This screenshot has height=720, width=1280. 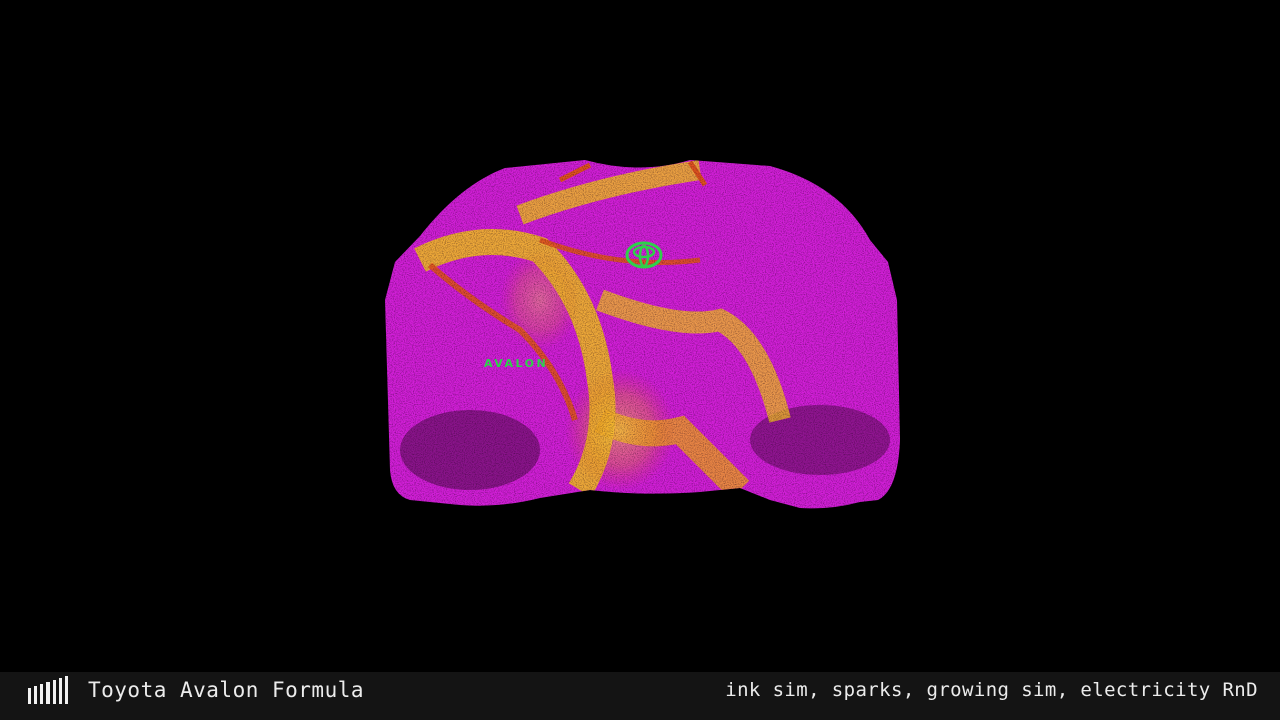 What do you see at coordinates (48, 690) in the screenshot?
I see `studio-bars-icon` at bounding box center [48, 690].